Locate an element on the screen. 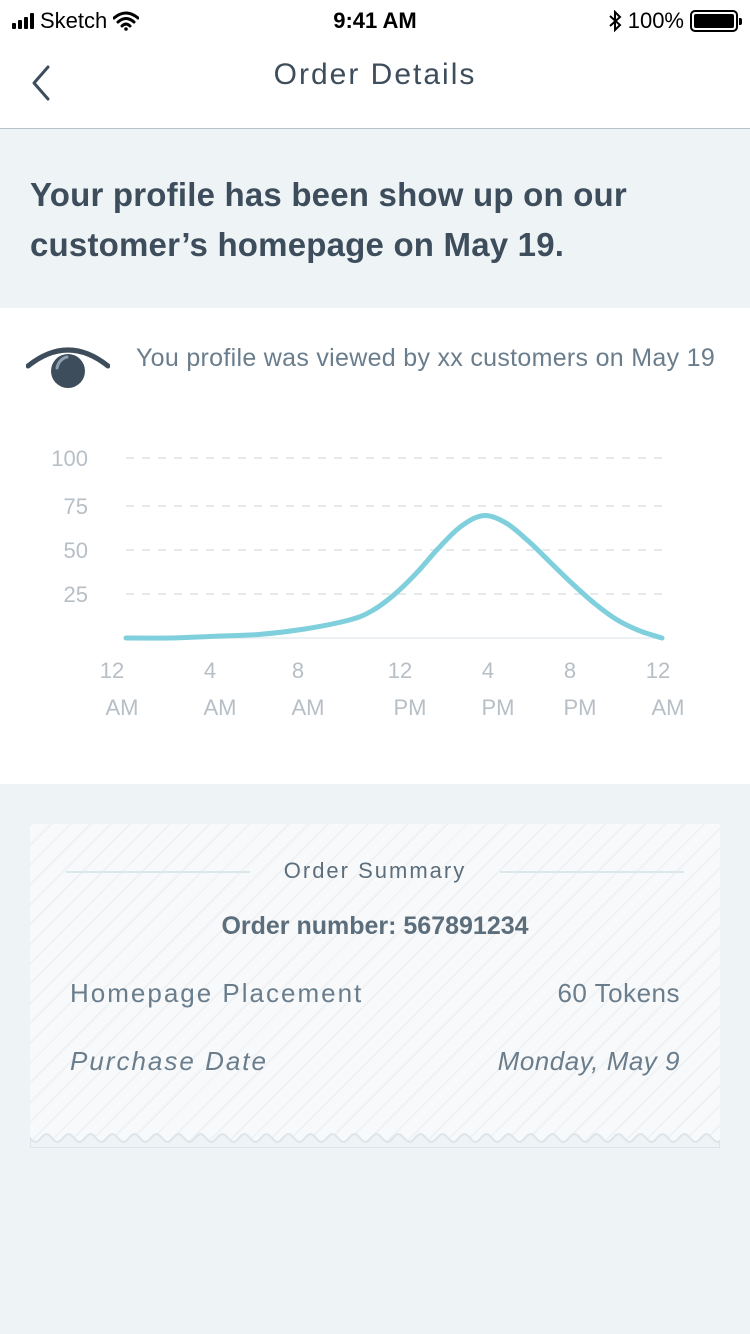 The width and height of the screenshot is (750, 1334). y-tick-label: 75 is located at coordinates (76, 506).